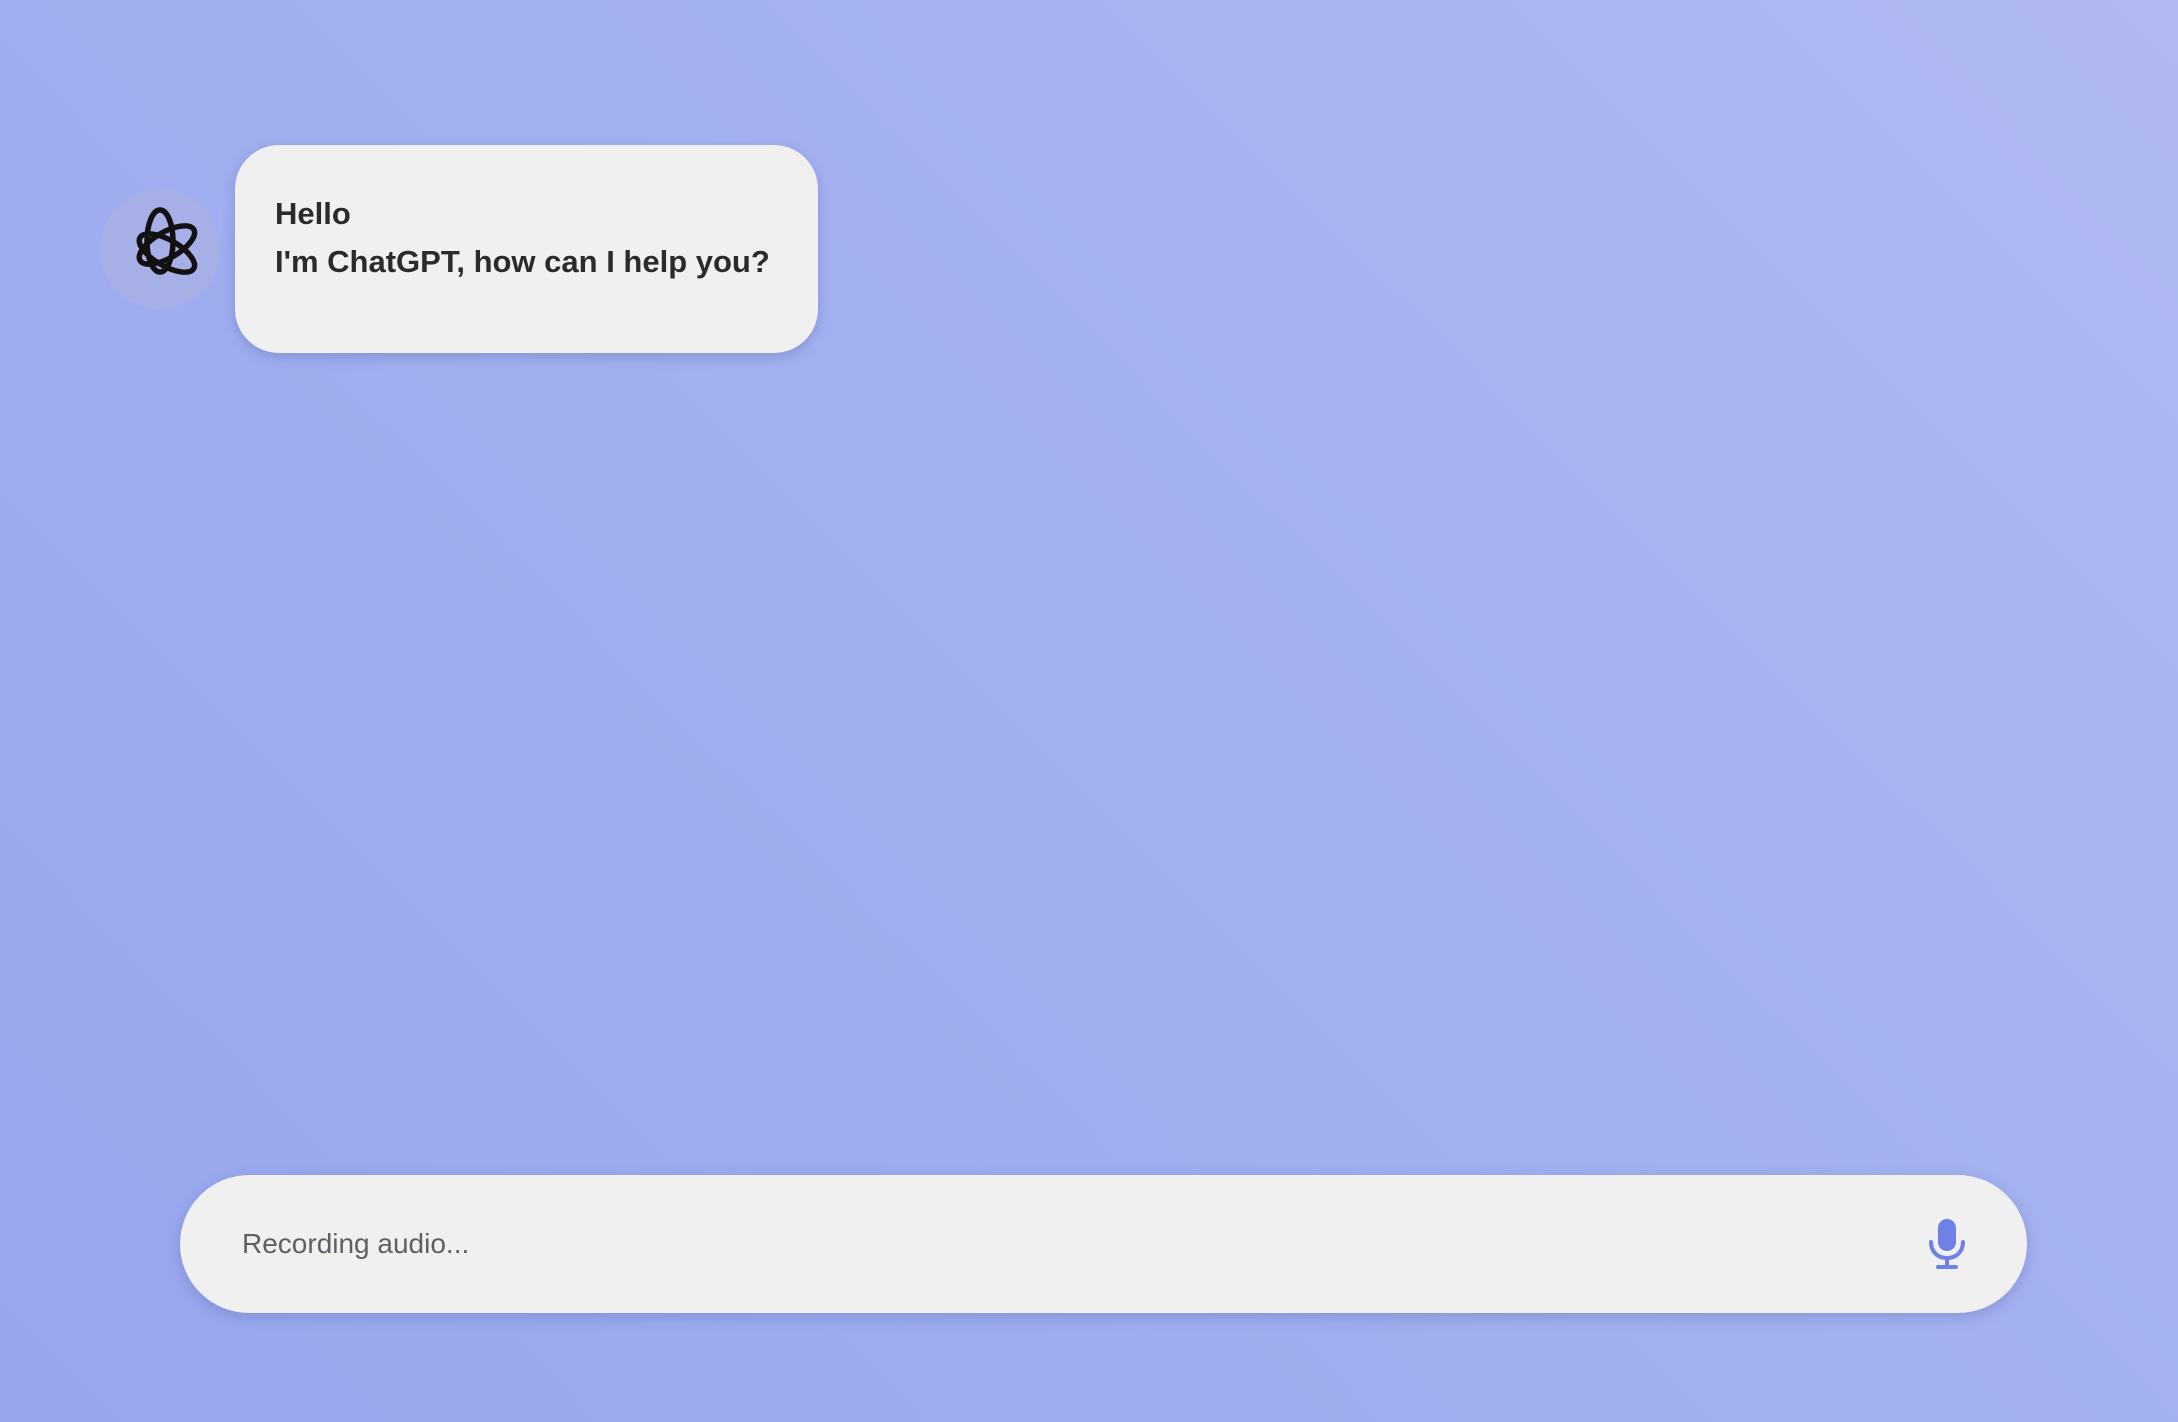 The height and width of the screenshot is (1422, 2178). What do you see at coordinates (313, 213) in the screenshot?
I see `message-line-greeting: Hello` at bounding box center [313, 213].